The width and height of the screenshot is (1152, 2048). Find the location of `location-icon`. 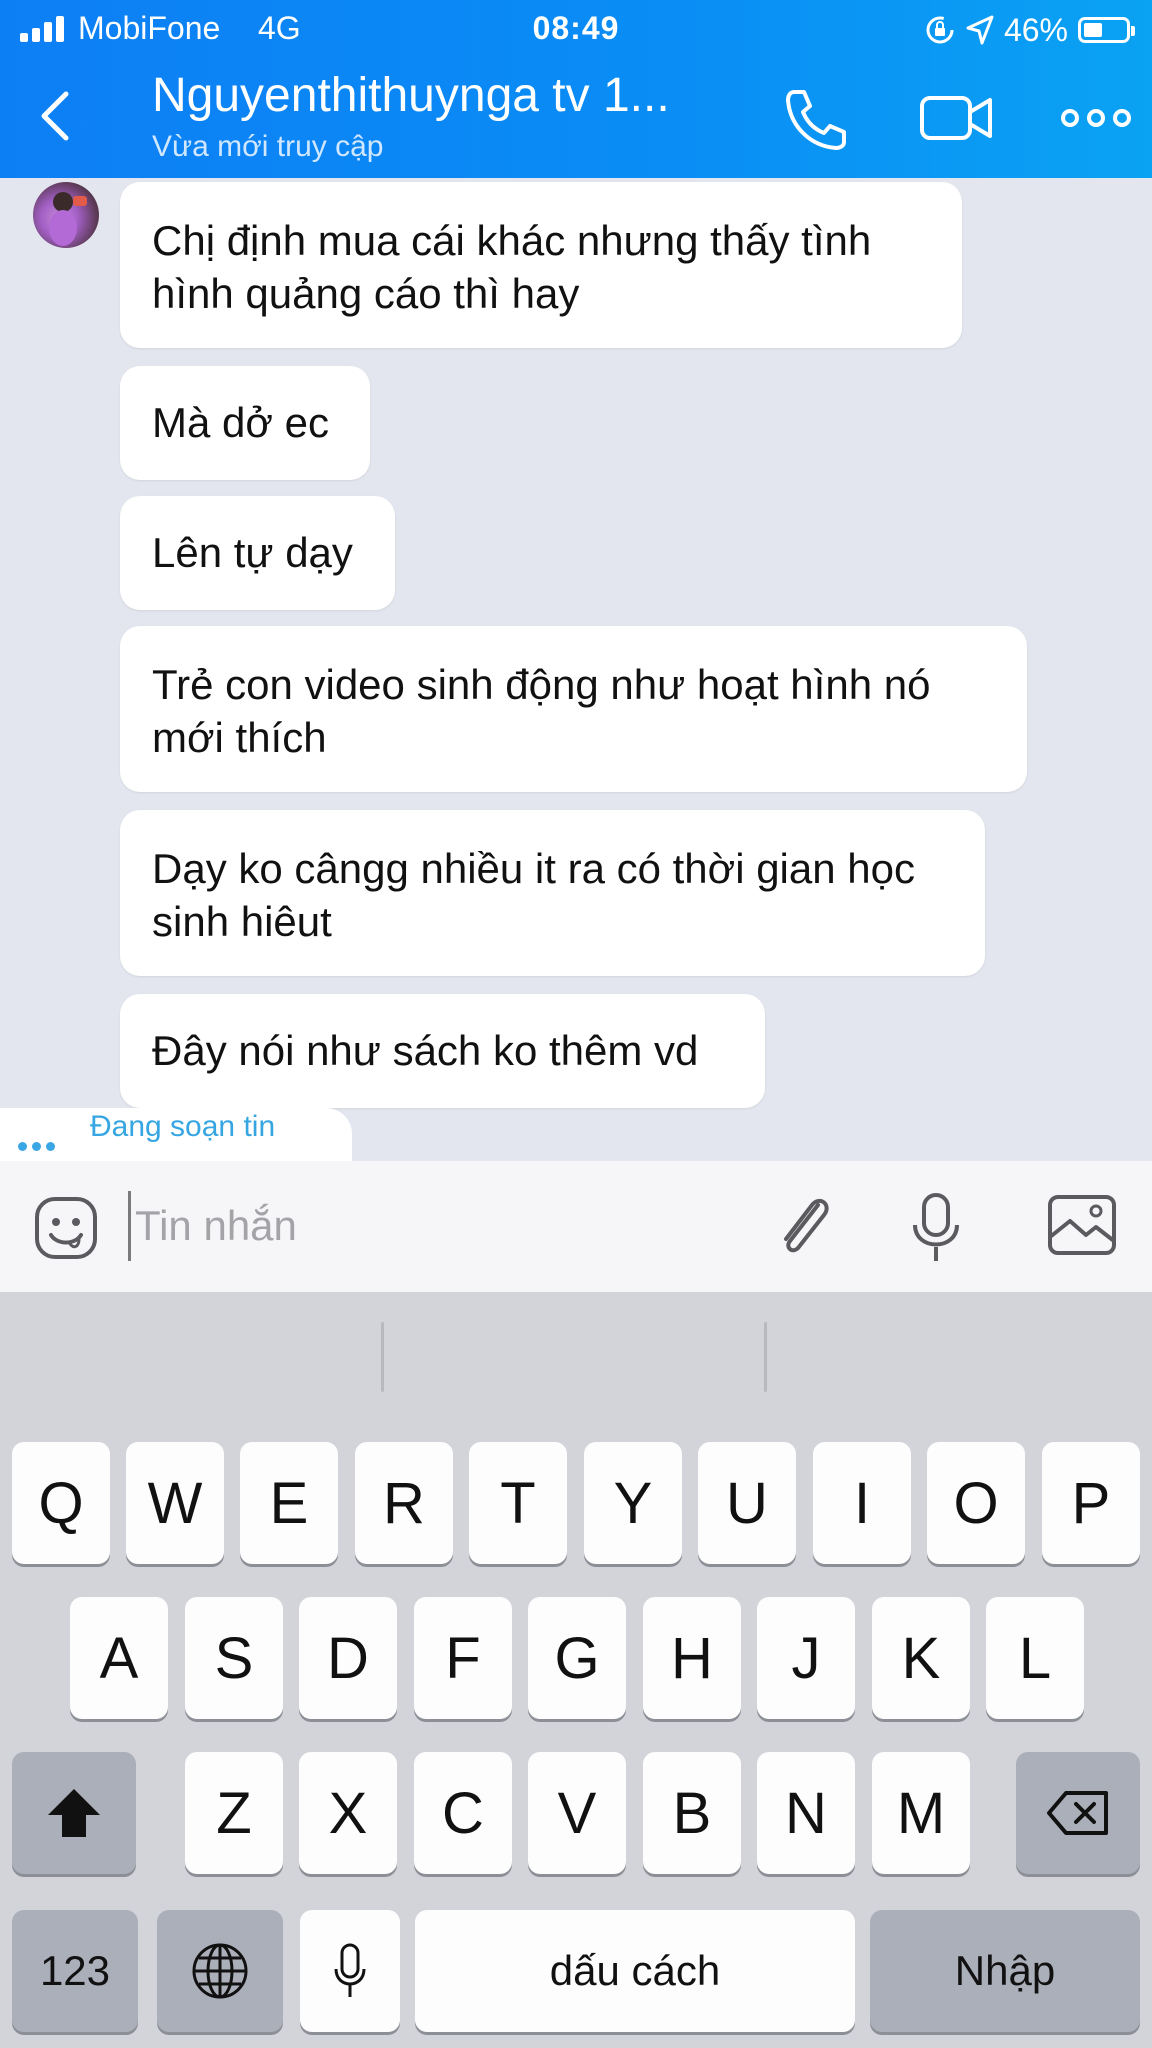

location-icon is located at coordinates (980, 30).